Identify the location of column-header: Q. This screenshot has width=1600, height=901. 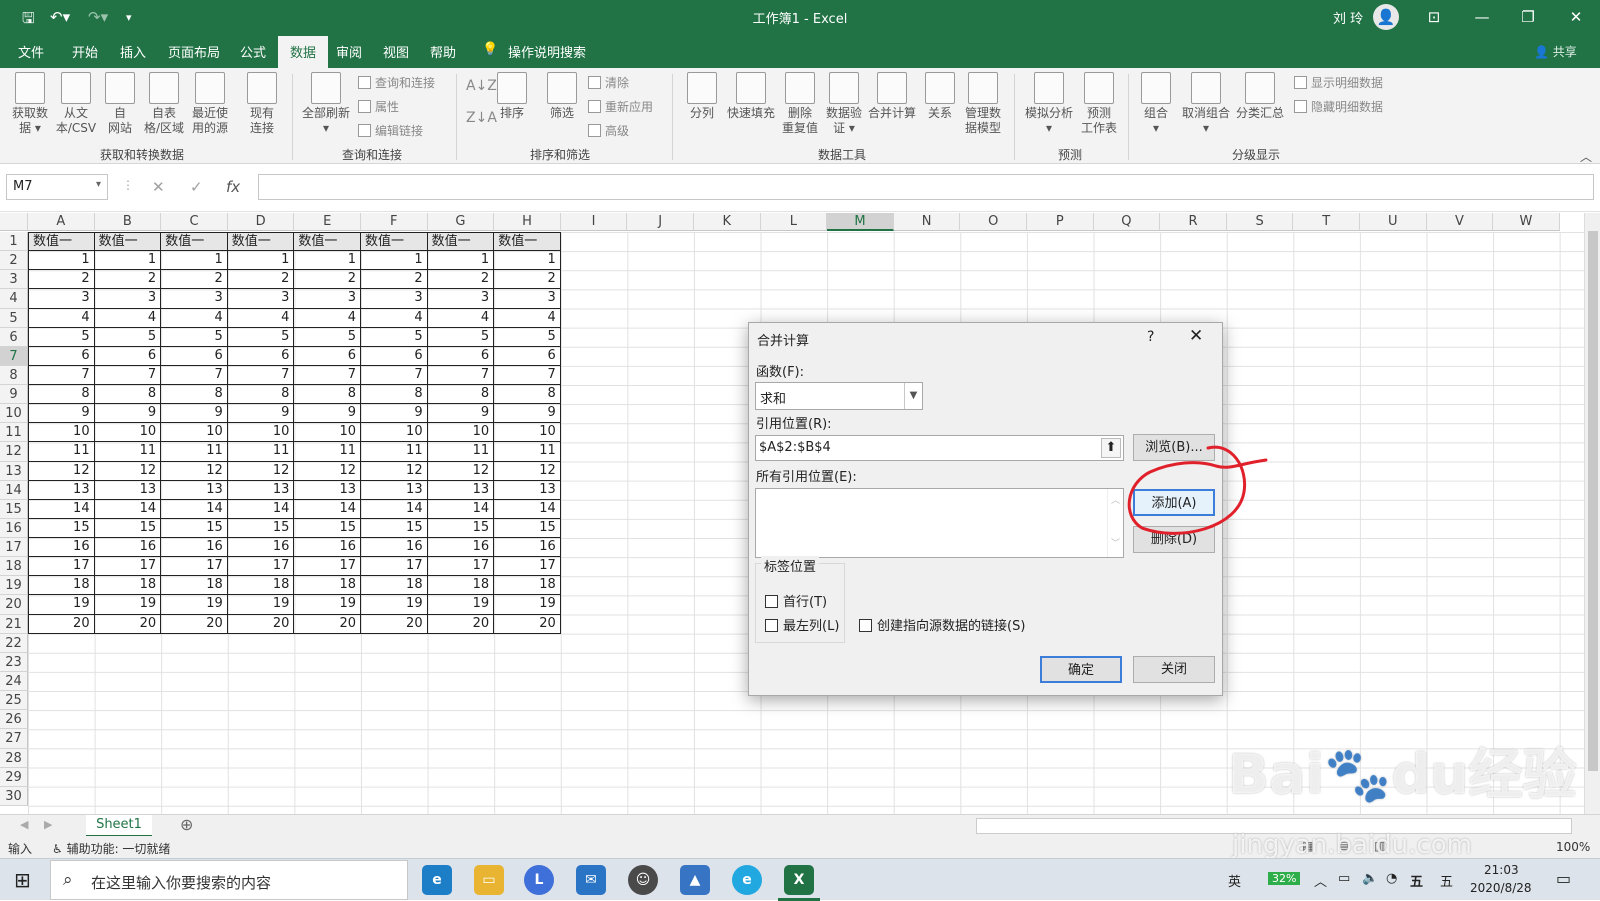
(1127, 222).